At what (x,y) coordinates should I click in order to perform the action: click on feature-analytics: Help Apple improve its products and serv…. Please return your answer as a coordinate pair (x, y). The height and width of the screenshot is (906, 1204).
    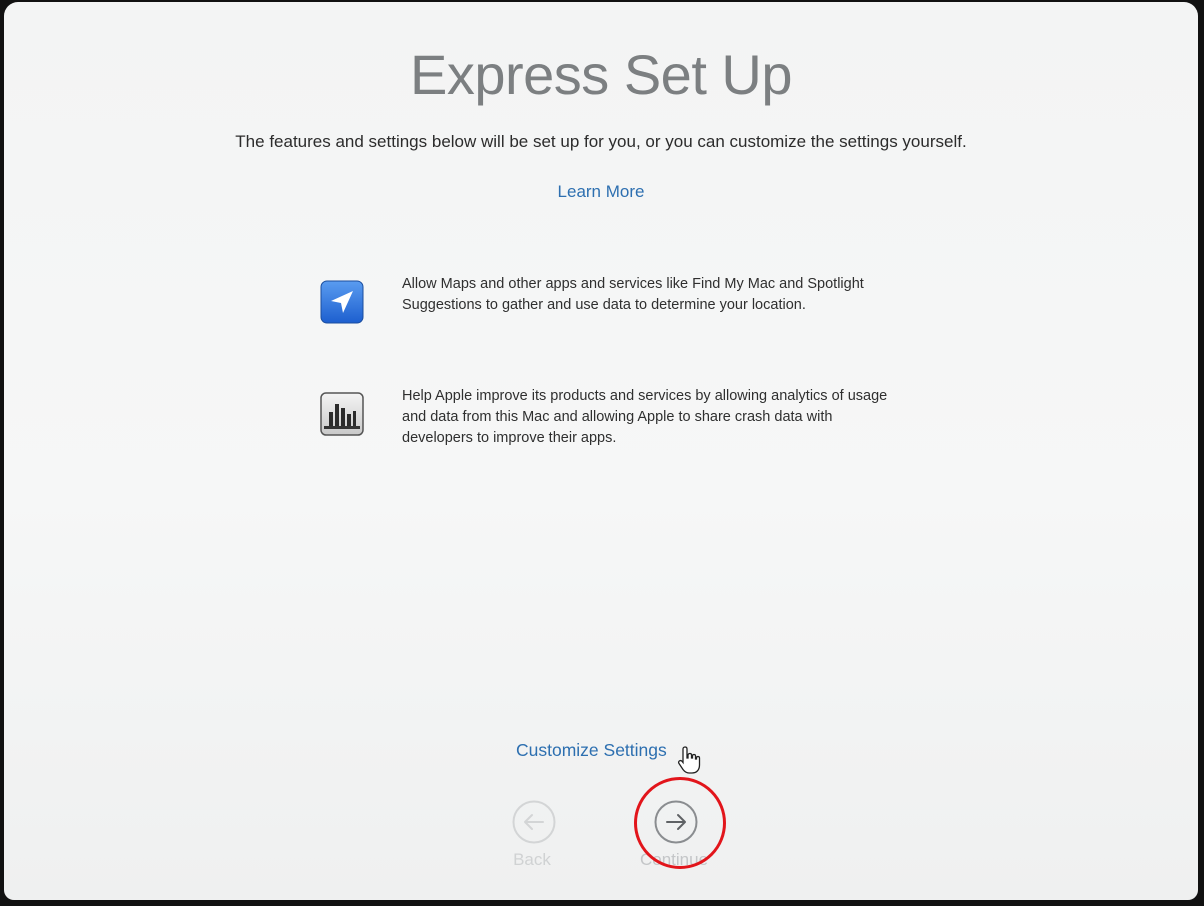
    Looking at the image, I should click on (615, 421).